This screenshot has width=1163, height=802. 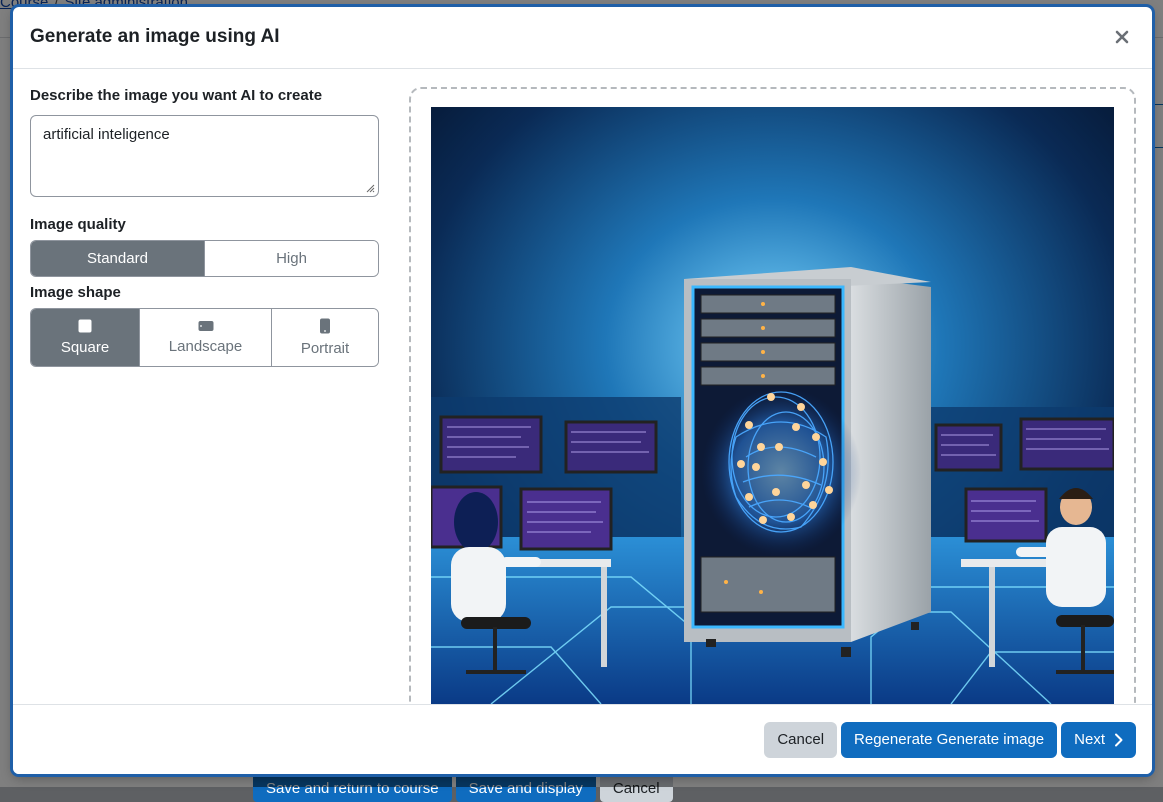 What do you see at coordinates (370, 188) in the screenshot?
I see `resize-grip-icon` at bounding box center [370, 188].